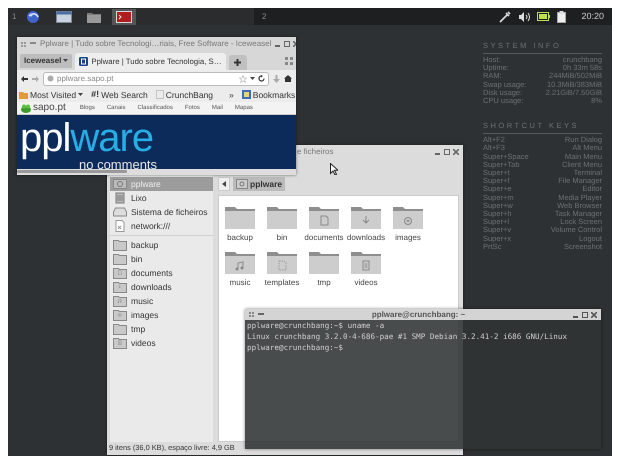 The width and height of the screenshot is (620, 470). What do you see at coordinates (240, 238) in the screenshot?
I see `folder-label: backup` at bounding box center [240, 238].